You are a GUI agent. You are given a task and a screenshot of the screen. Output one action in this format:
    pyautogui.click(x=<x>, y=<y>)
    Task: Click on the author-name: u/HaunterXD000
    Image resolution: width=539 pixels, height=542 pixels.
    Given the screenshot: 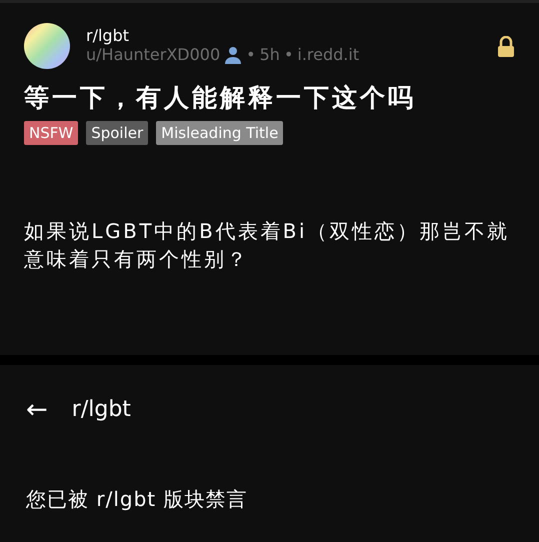 What is the action you would take?
    pyautogui.click(x=153, y=55)
    